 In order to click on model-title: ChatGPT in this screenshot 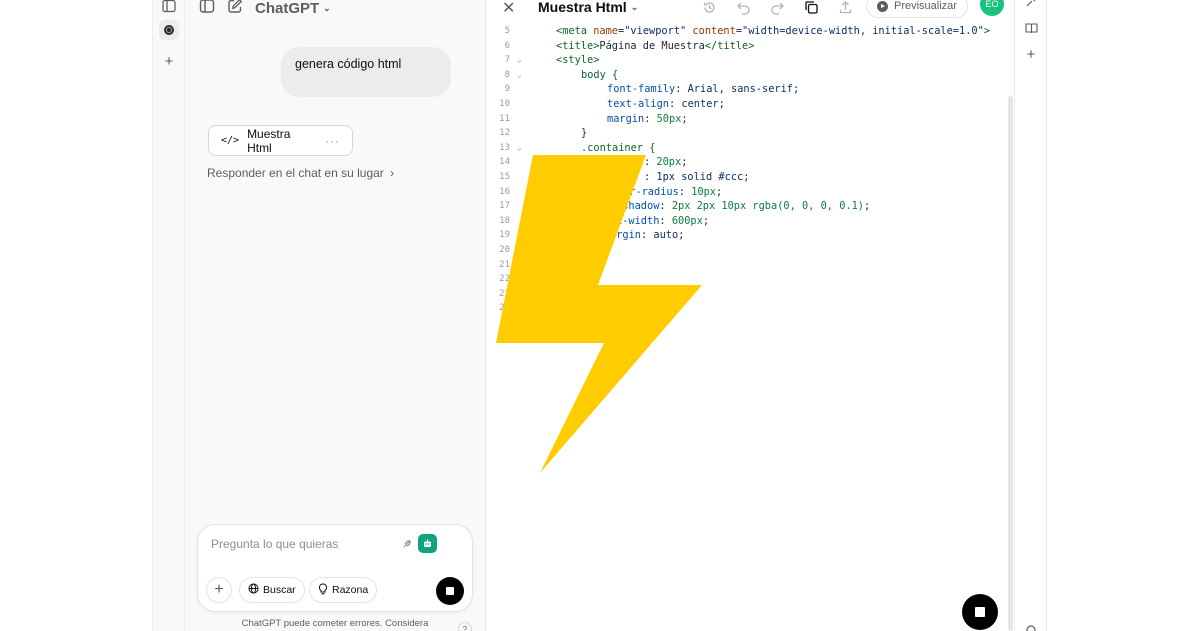, I will do `click(287, 8)`.